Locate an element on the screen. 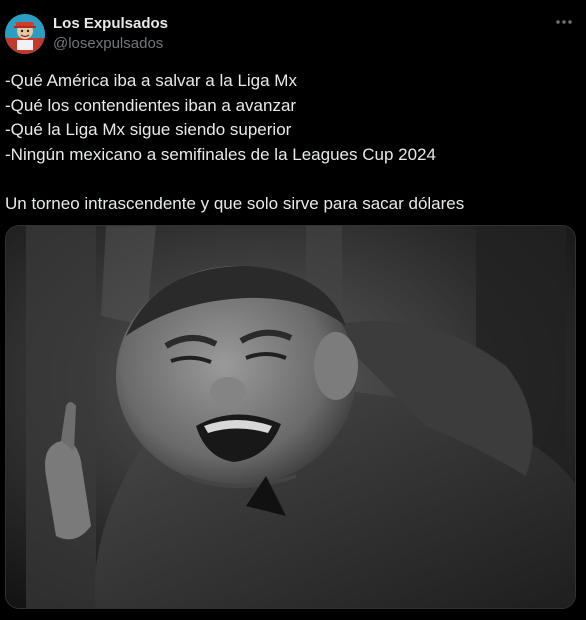  author-names: Los Expulsados @losexpulsados is located at coordinates (110, 34).